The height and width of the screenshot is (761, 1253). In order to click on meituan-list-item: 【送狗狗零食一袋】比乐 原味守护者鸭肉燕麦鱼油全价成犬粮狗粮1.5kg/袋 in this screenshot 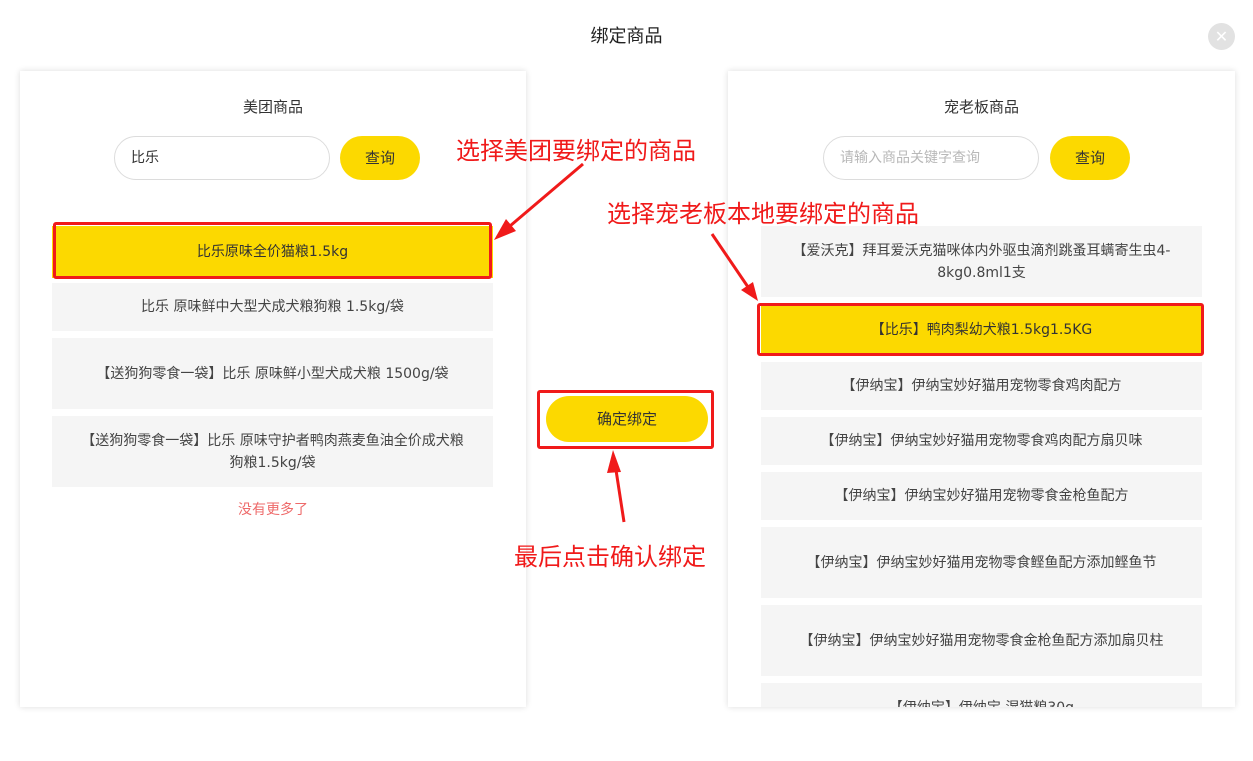, I will do `click(272, 451)`.